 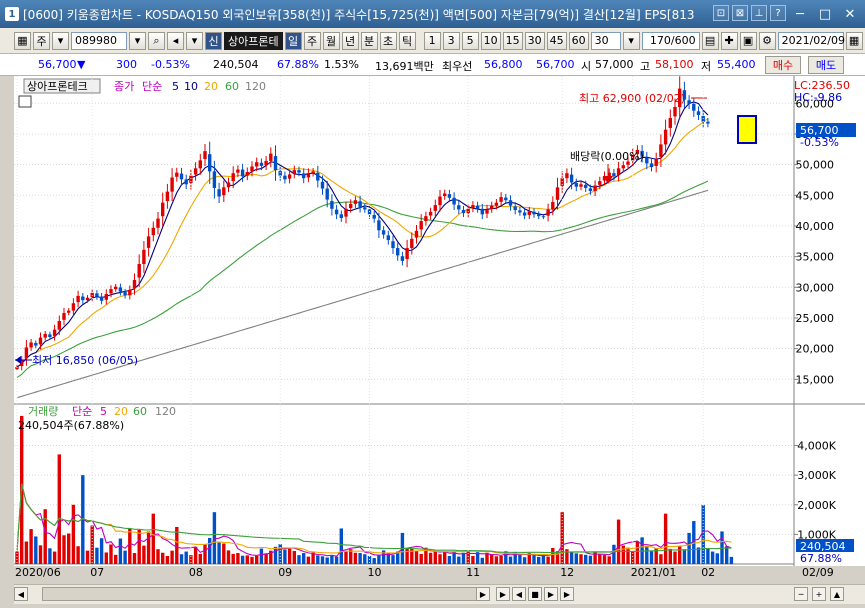 I want to click on scroll-right-icon: ▶, so click(x=483, y=594).